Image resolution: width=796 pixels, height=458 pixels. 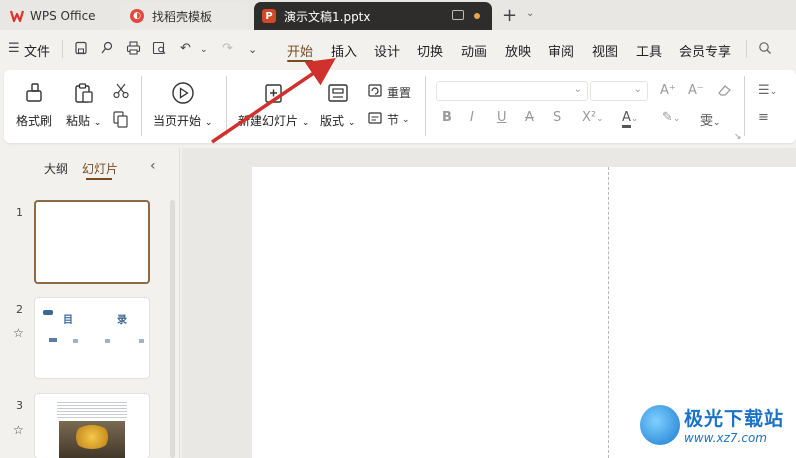 I want to click on slide-number: 2, so click(x=19, y=309).